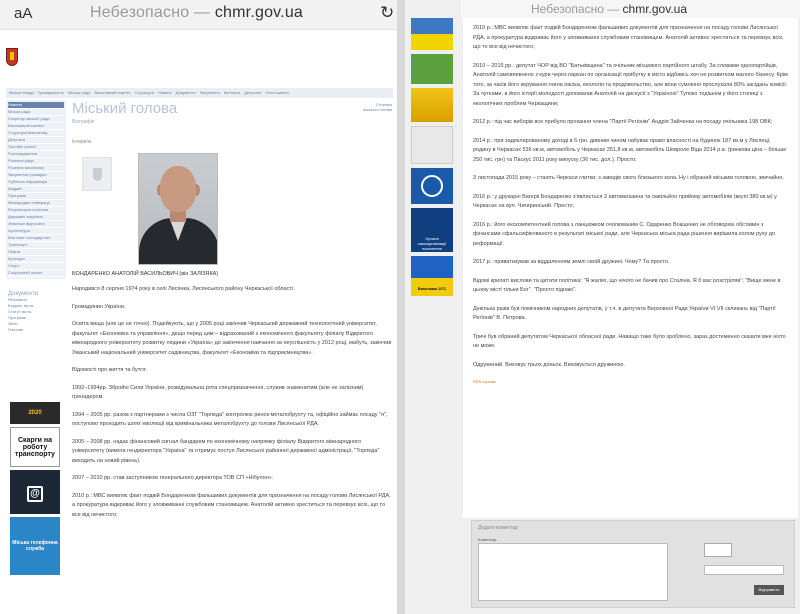 The height and width of the screenshot is (614, 800). I want to click on text-size-button: aA, so click(23, 13).